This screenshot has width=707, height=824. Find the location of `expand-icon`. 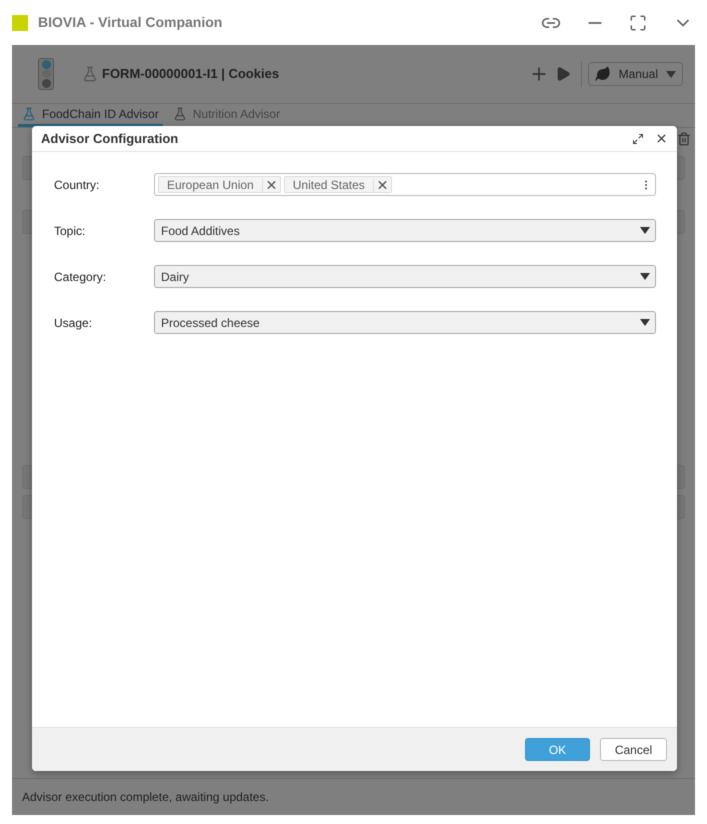

expand-icon is located at coordinates (638, 138).